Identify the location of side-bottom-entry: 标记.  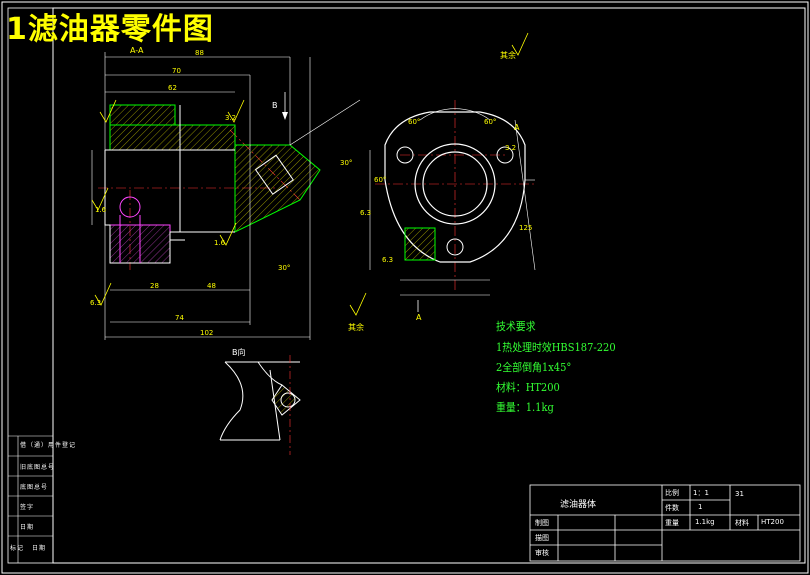
(17, 548).